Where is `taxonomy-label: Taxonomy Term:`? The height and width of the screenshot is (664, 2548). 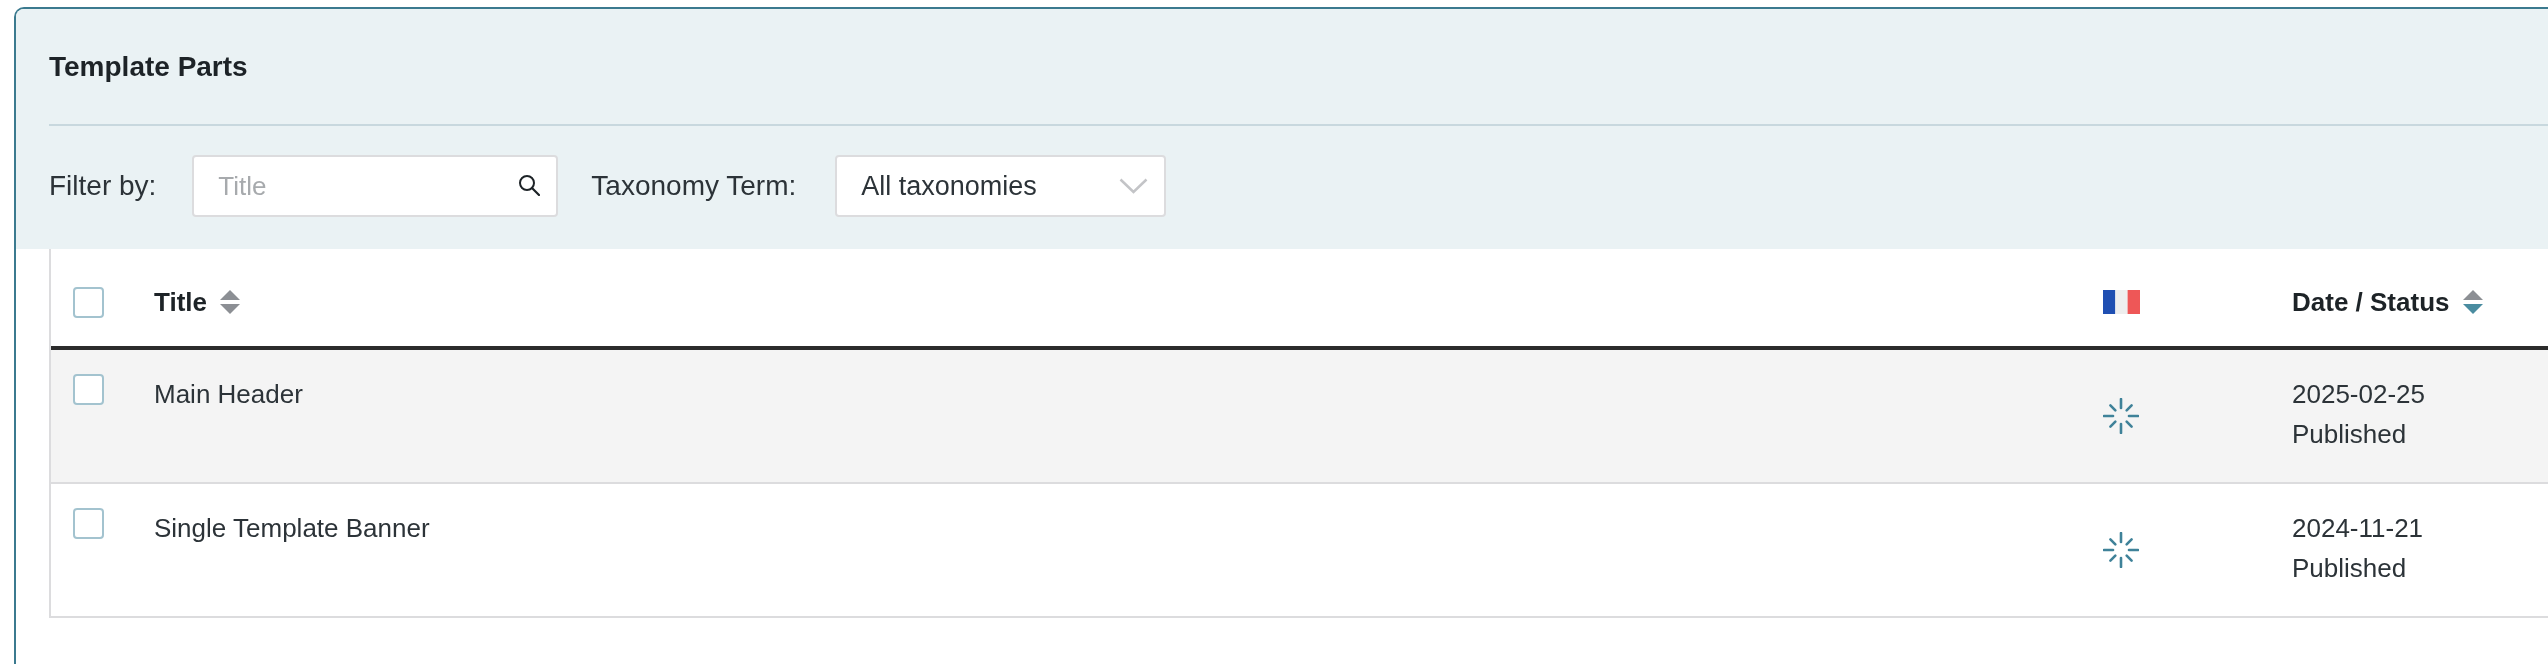 taxonomy-label: Taxonomy Term: is located at coordinates (694, 186).